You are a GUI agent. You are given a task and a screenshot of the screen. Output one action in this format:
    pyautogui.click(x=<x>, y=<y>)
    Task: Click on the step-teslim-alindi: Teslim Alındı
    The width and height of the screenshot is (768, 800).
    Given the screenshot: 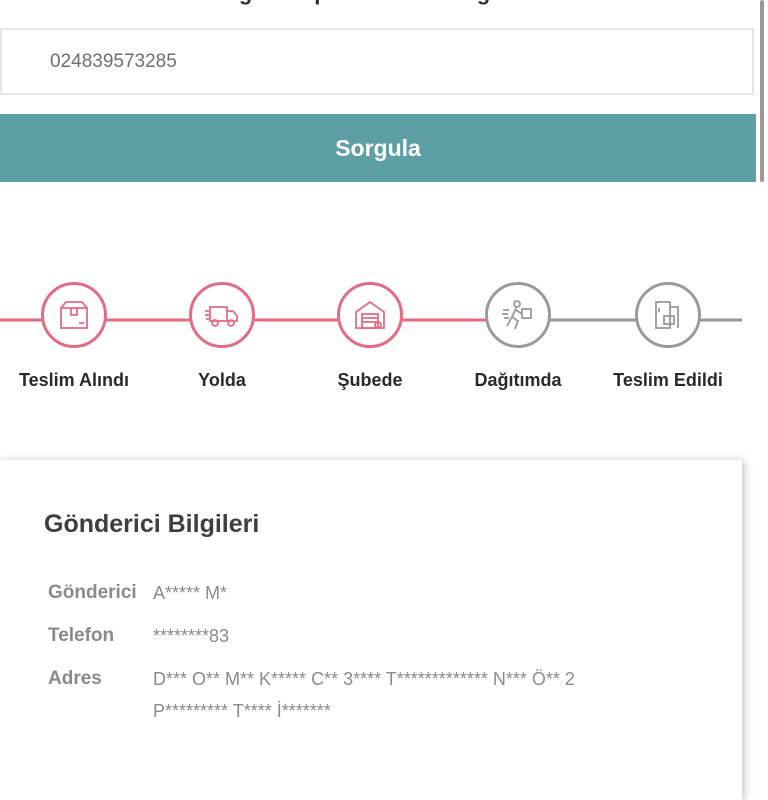 What is the action you would take?
    pyautogui.click(x=74, y=336)
    